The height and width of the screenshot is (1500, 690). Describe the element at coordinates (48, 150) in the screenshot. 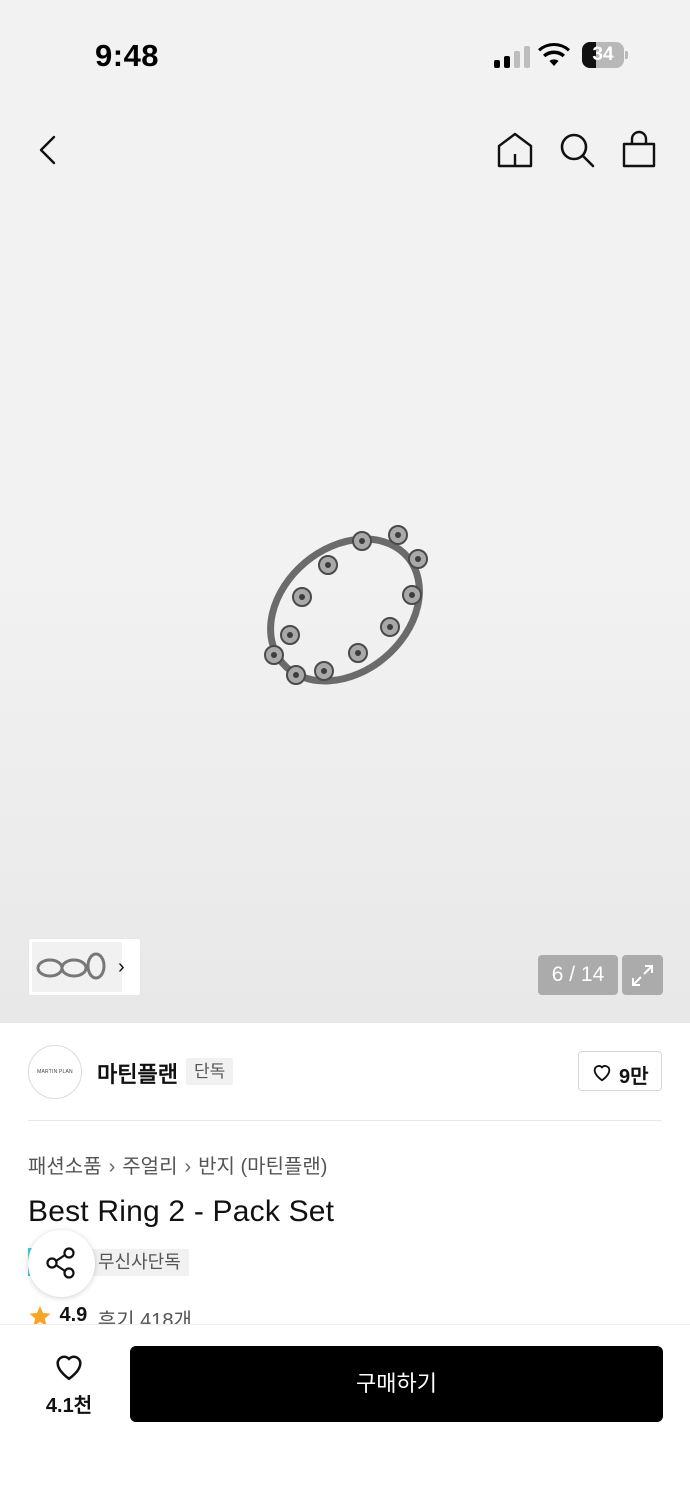

I see `back-icon` at that location.